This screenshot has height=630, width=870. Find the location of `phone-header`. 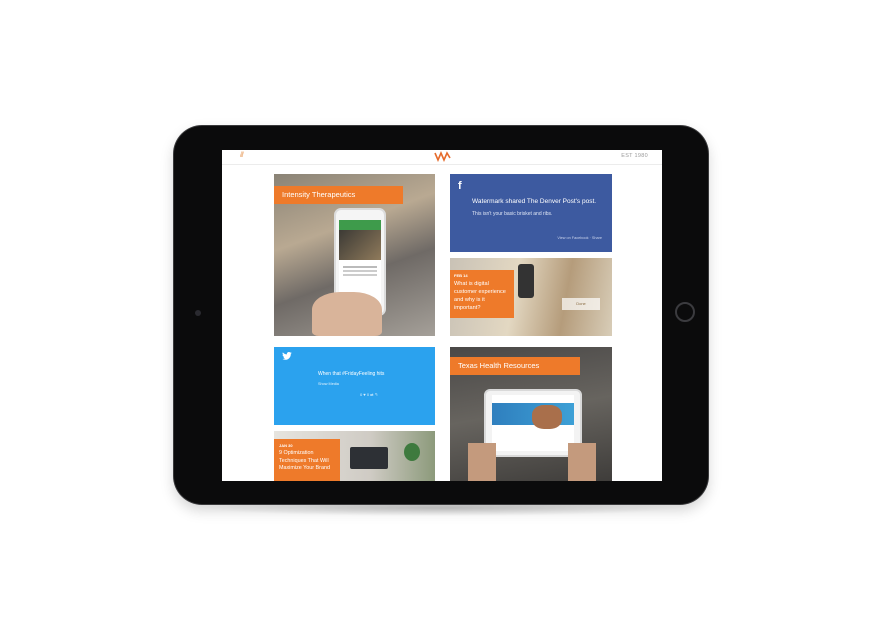

phone-header is located at coordinates (360, 225).